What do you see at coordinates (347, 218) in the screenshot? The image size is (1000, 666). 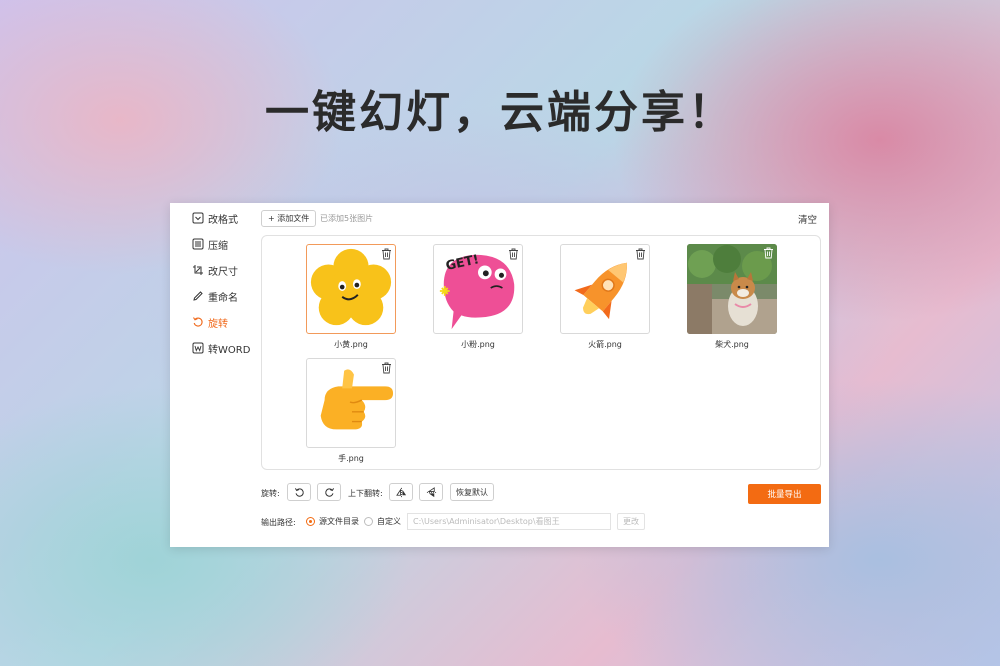 I see `file-count-text: 已添加5张图片` at bounding box center [347, 218].